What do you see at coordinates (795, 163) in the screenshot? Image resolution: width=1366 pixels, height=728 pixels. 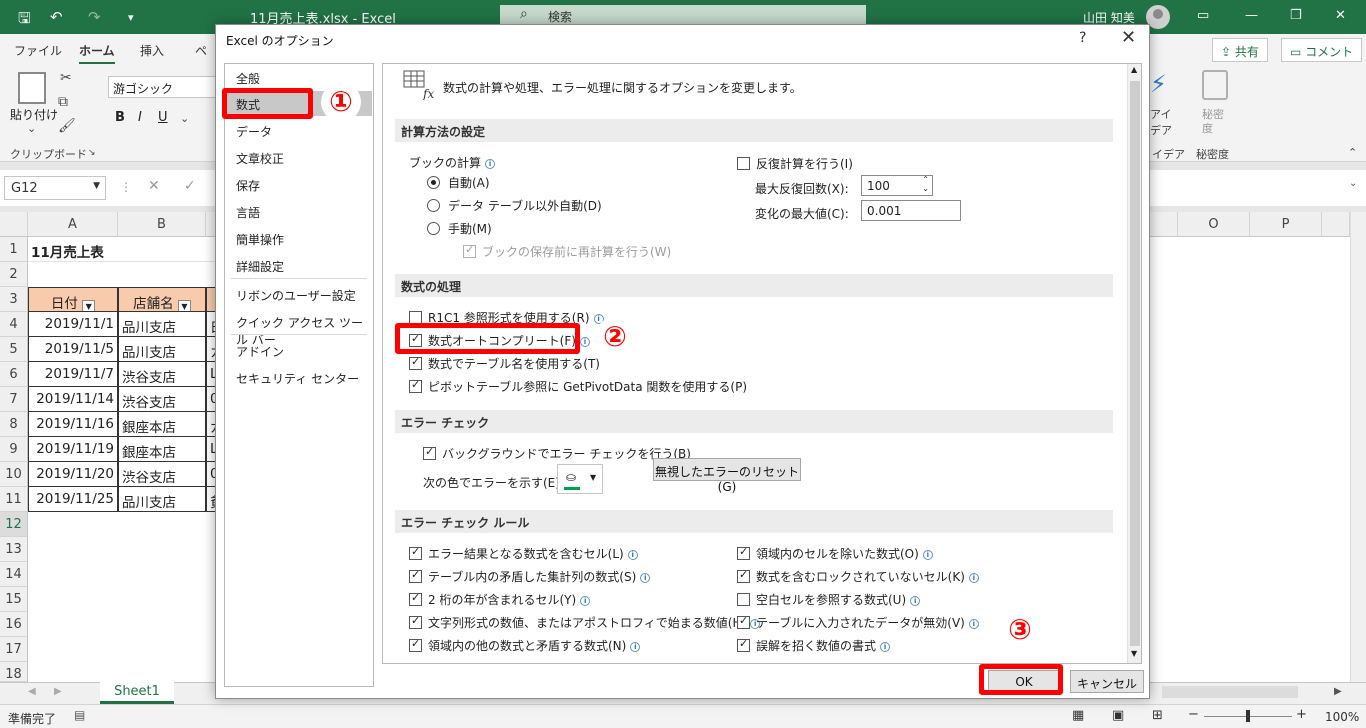 I see `iterative-calc-checkbox: 反復計算を行う(I)` at bounding box center [795, 163].